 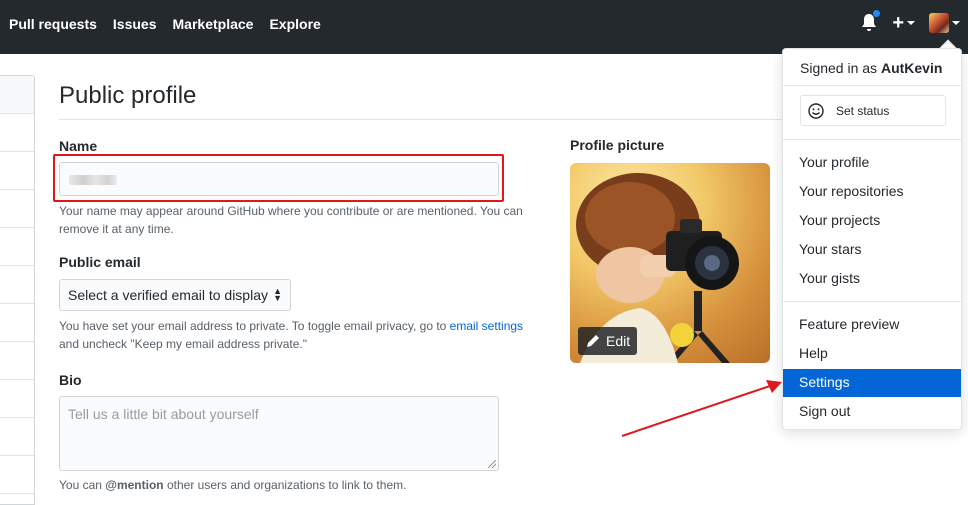 What do you see at coordinates (486, 326) in the screenshot?
I see `email-settings-link: email settings` at bounding box center [486, 326].